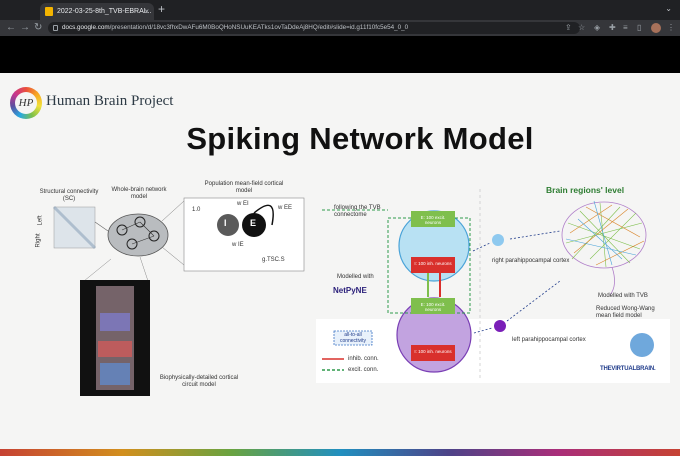 The height and width of the screenshot is (456, 680). Describe the element at coordinates (86, 27) in the screenshot. I see `url-host: docs.google.com` at that location.